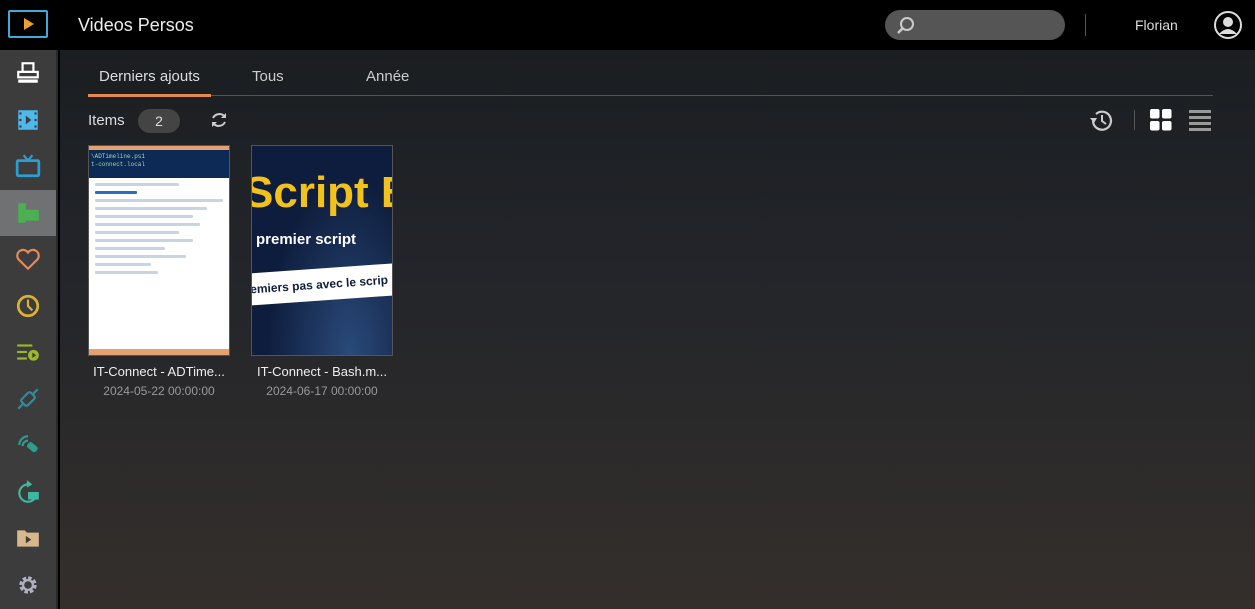  Describe the element at coordinates (118, 164) in the screenshot. I see `thumbnail-text: t-connect.local` at that location.